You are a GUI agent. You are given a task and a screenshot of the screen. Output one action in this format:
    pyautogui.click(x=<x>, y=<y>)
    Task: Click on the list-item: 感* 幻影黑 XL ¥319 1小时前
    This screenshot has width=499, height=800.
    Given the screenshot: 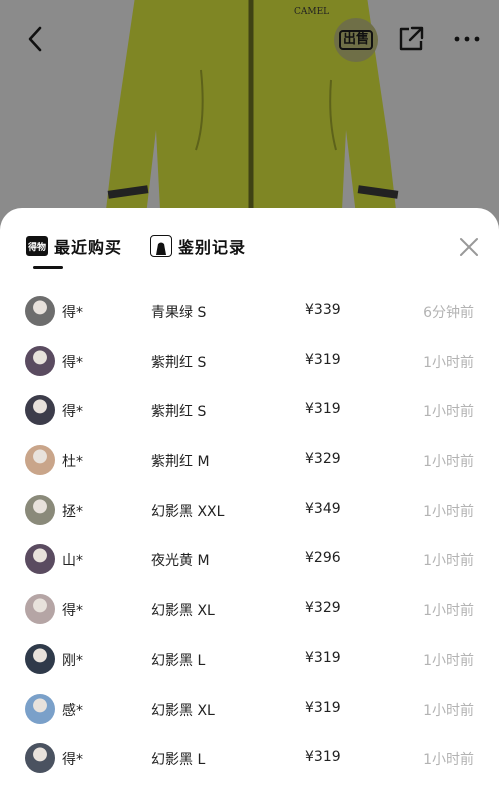 What is the action you would take?
    pyautogui.click(x=249, y=709)
    